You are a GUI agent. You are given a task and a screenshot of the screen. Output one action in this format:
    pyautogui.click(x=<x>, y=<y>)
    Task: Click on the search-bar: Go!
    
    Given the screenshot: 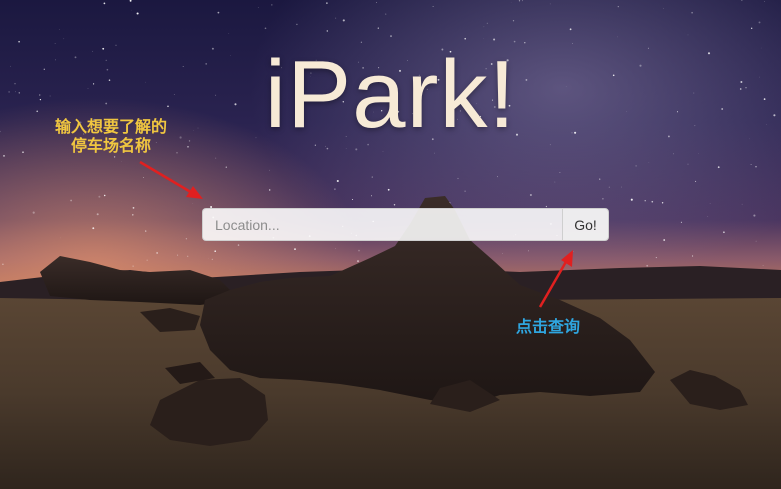 What is the action you would take?
    pyautogui.click(x=405, y=224)
    